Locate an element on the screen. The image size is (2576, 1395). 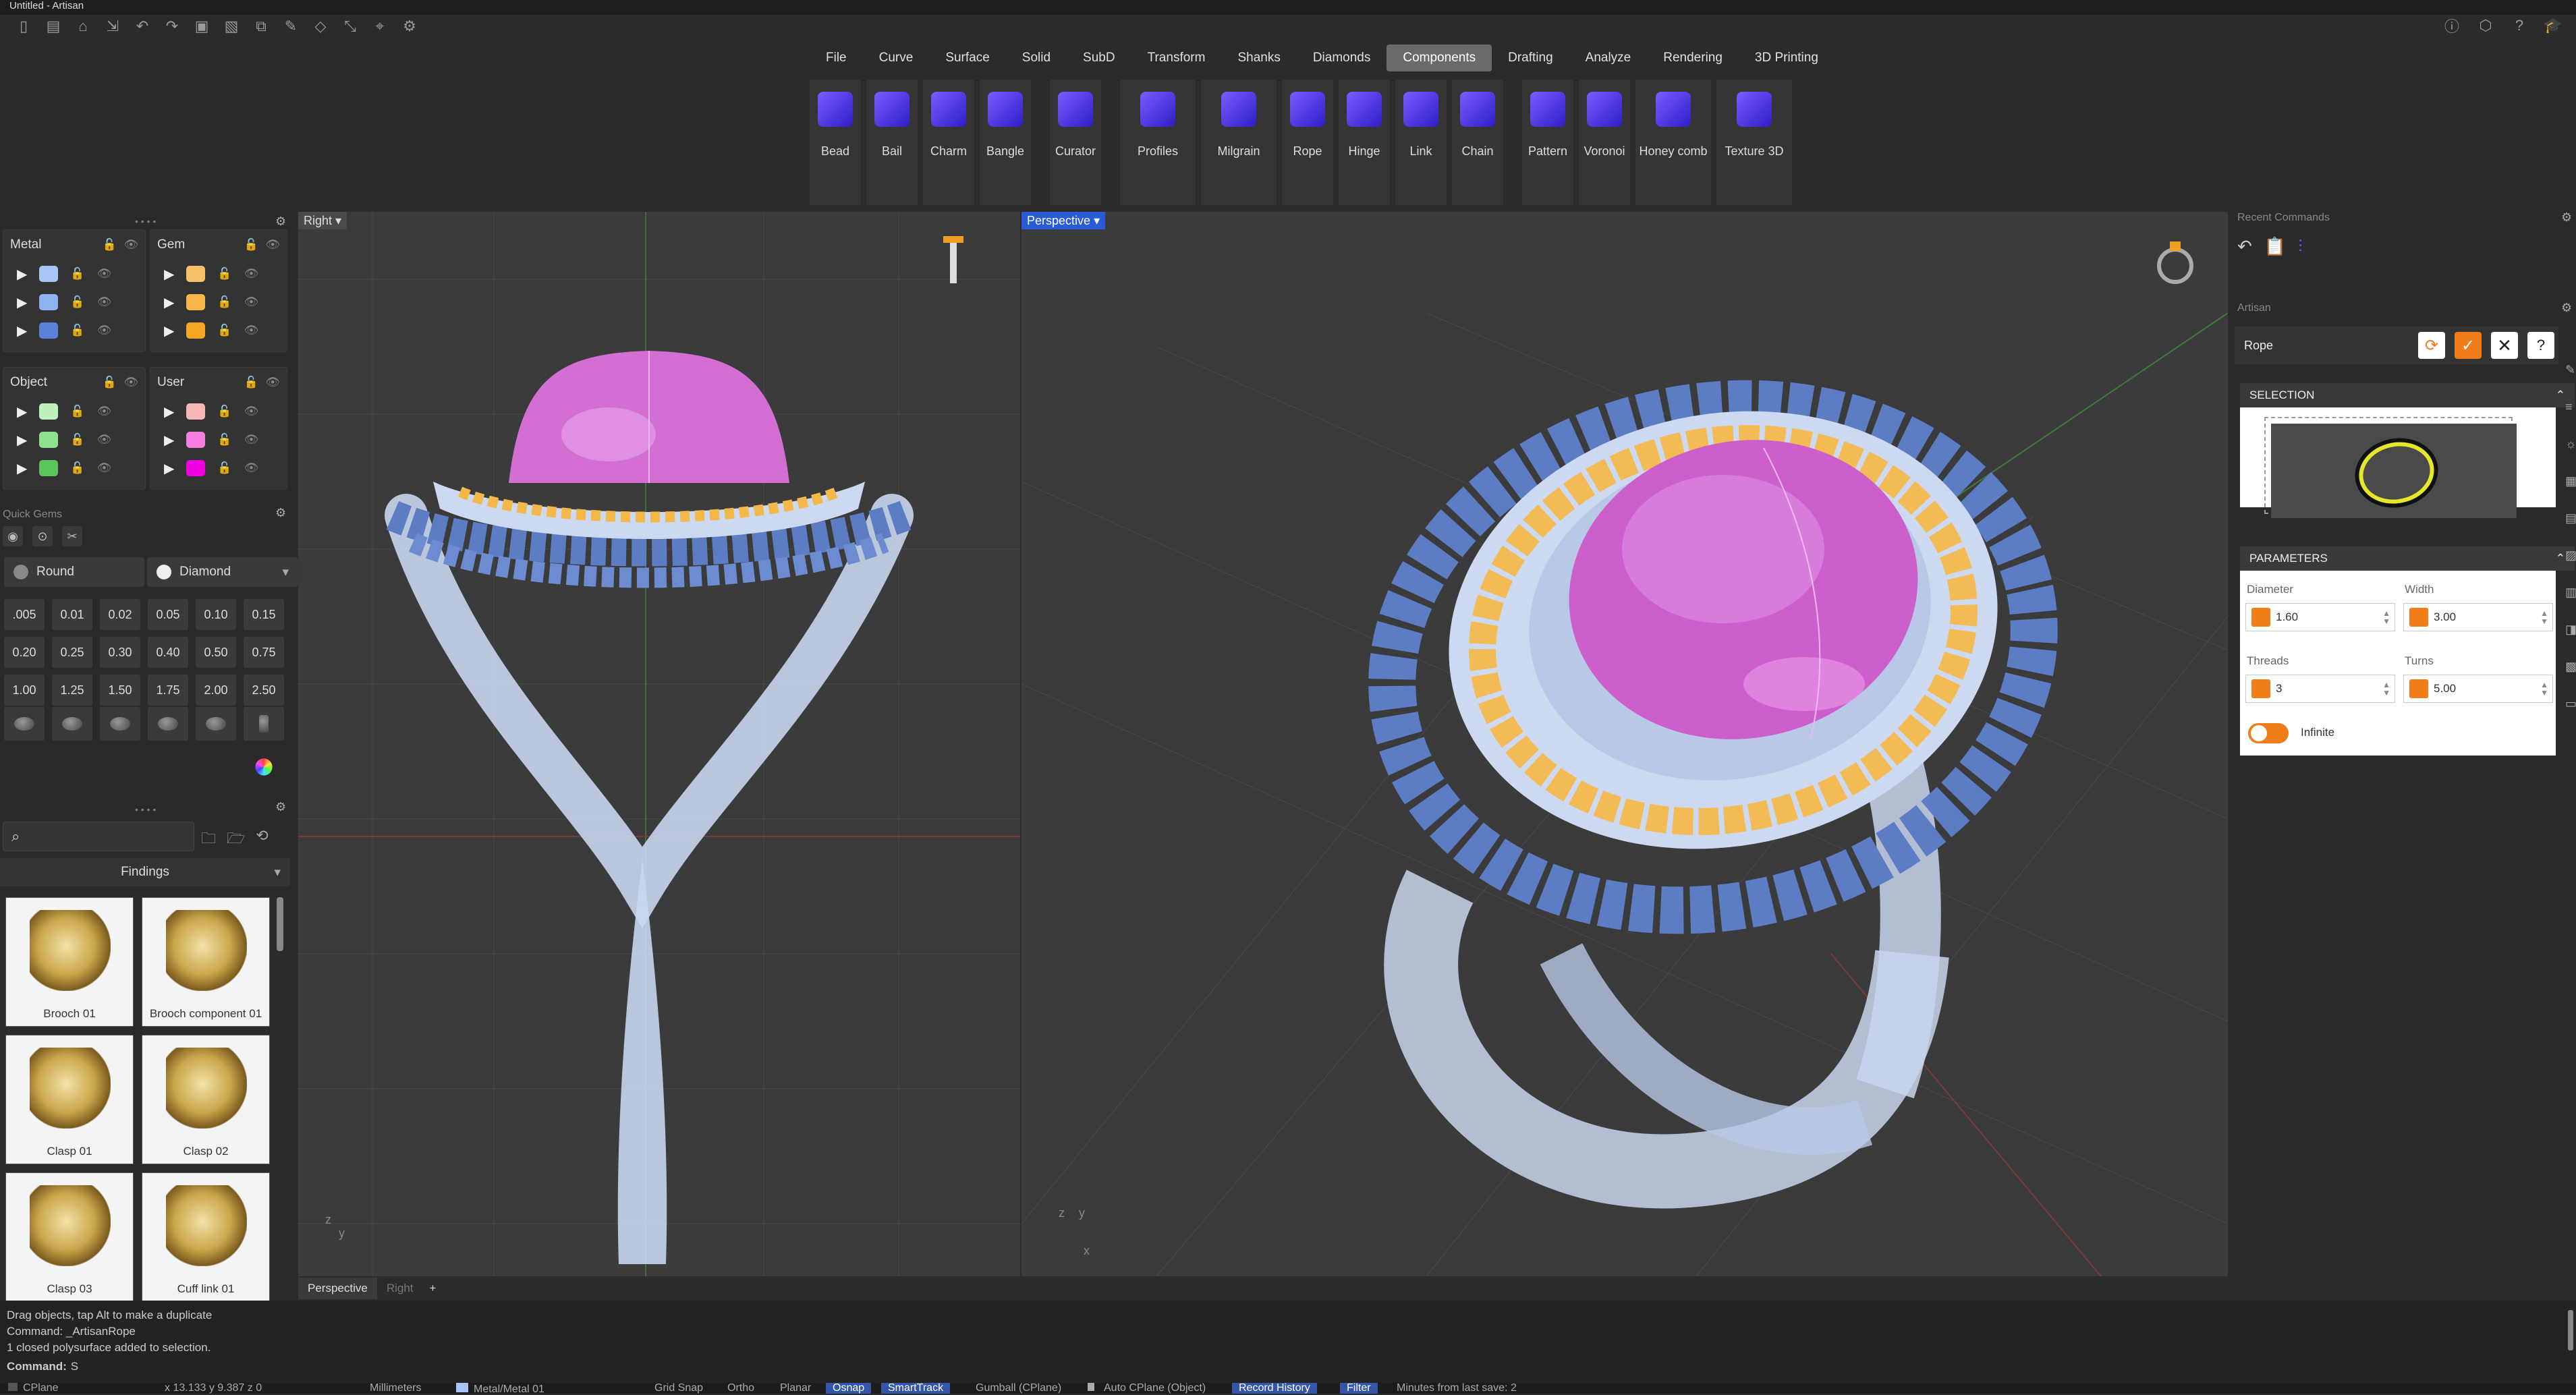
library-item: Brooch component 01 is located at coordinates (206, 962).